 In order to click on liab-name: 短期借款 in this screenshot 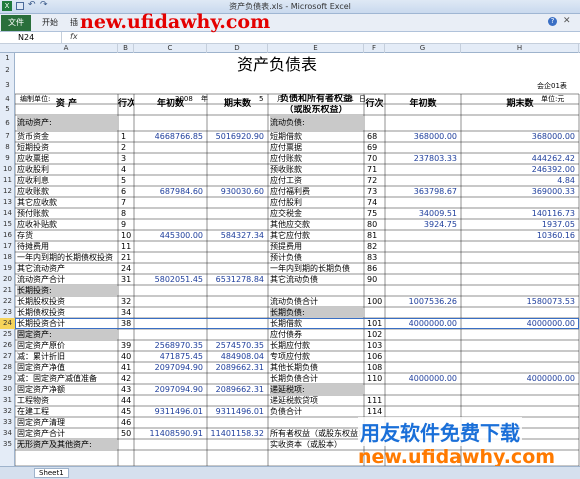, I will do `click(316, 136)`.